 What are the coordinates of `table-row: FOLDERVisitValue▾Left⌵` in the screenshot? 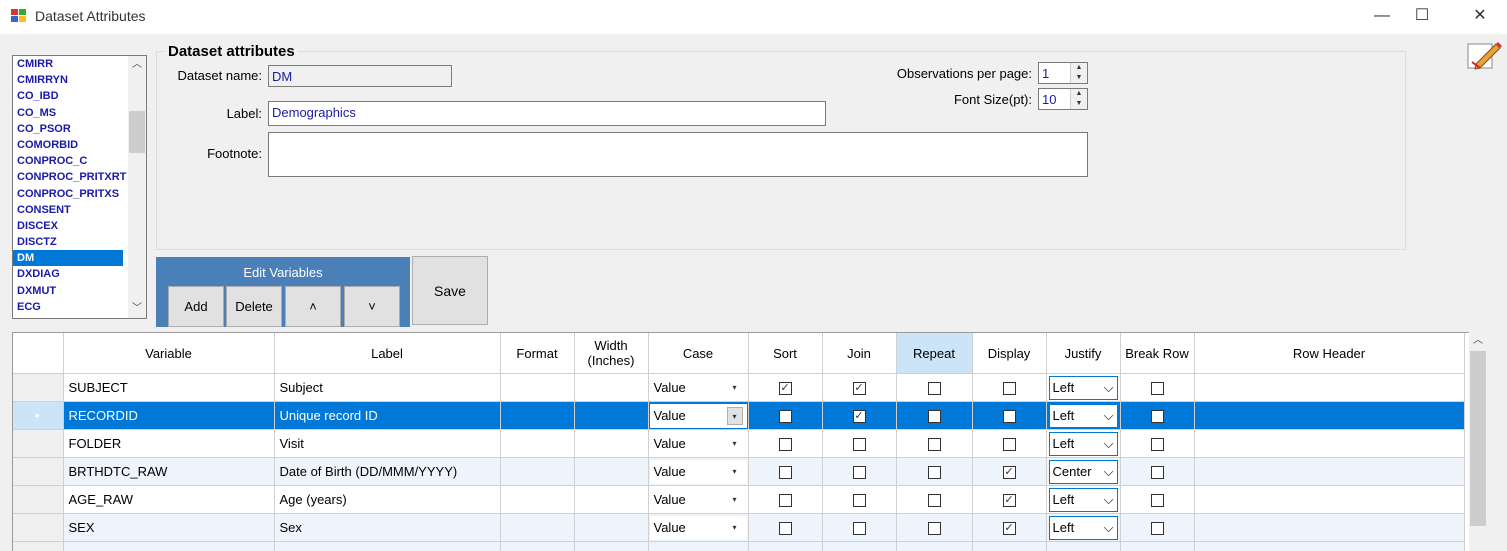 It's located at (738, 444).